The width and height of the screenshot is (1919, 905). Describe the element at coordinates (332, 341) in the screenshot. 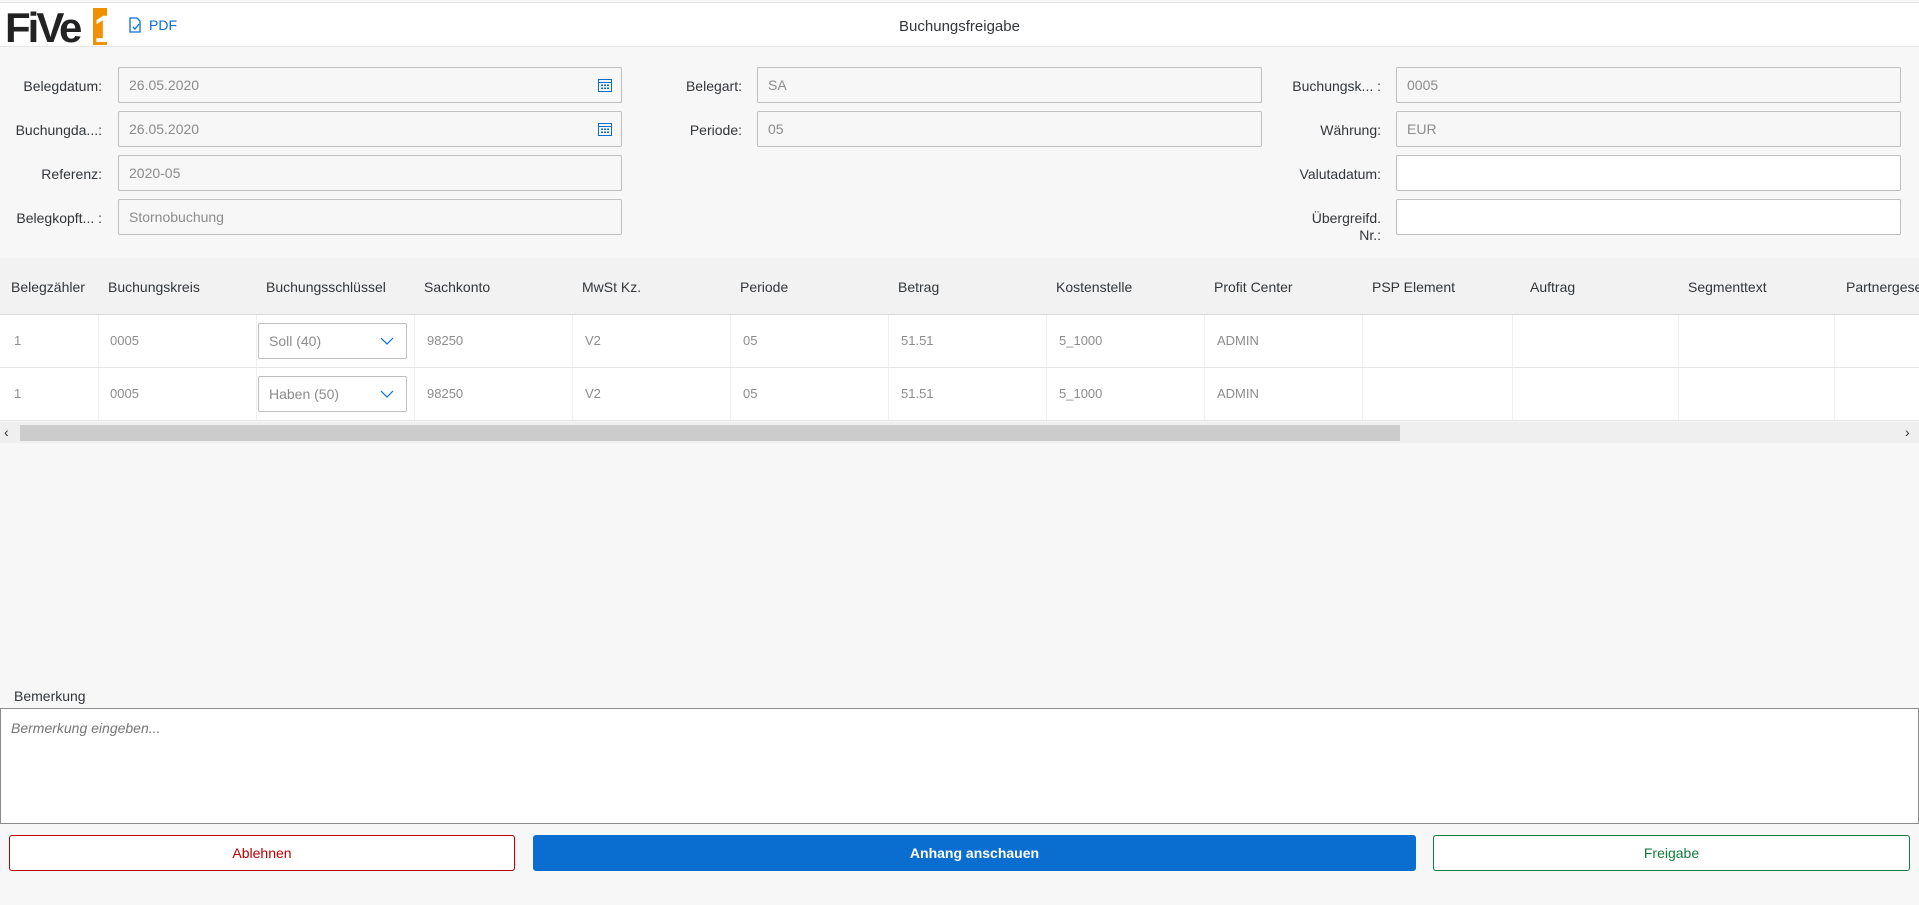

I see `buchungsschluessel-select: Soll (40)` at that location.